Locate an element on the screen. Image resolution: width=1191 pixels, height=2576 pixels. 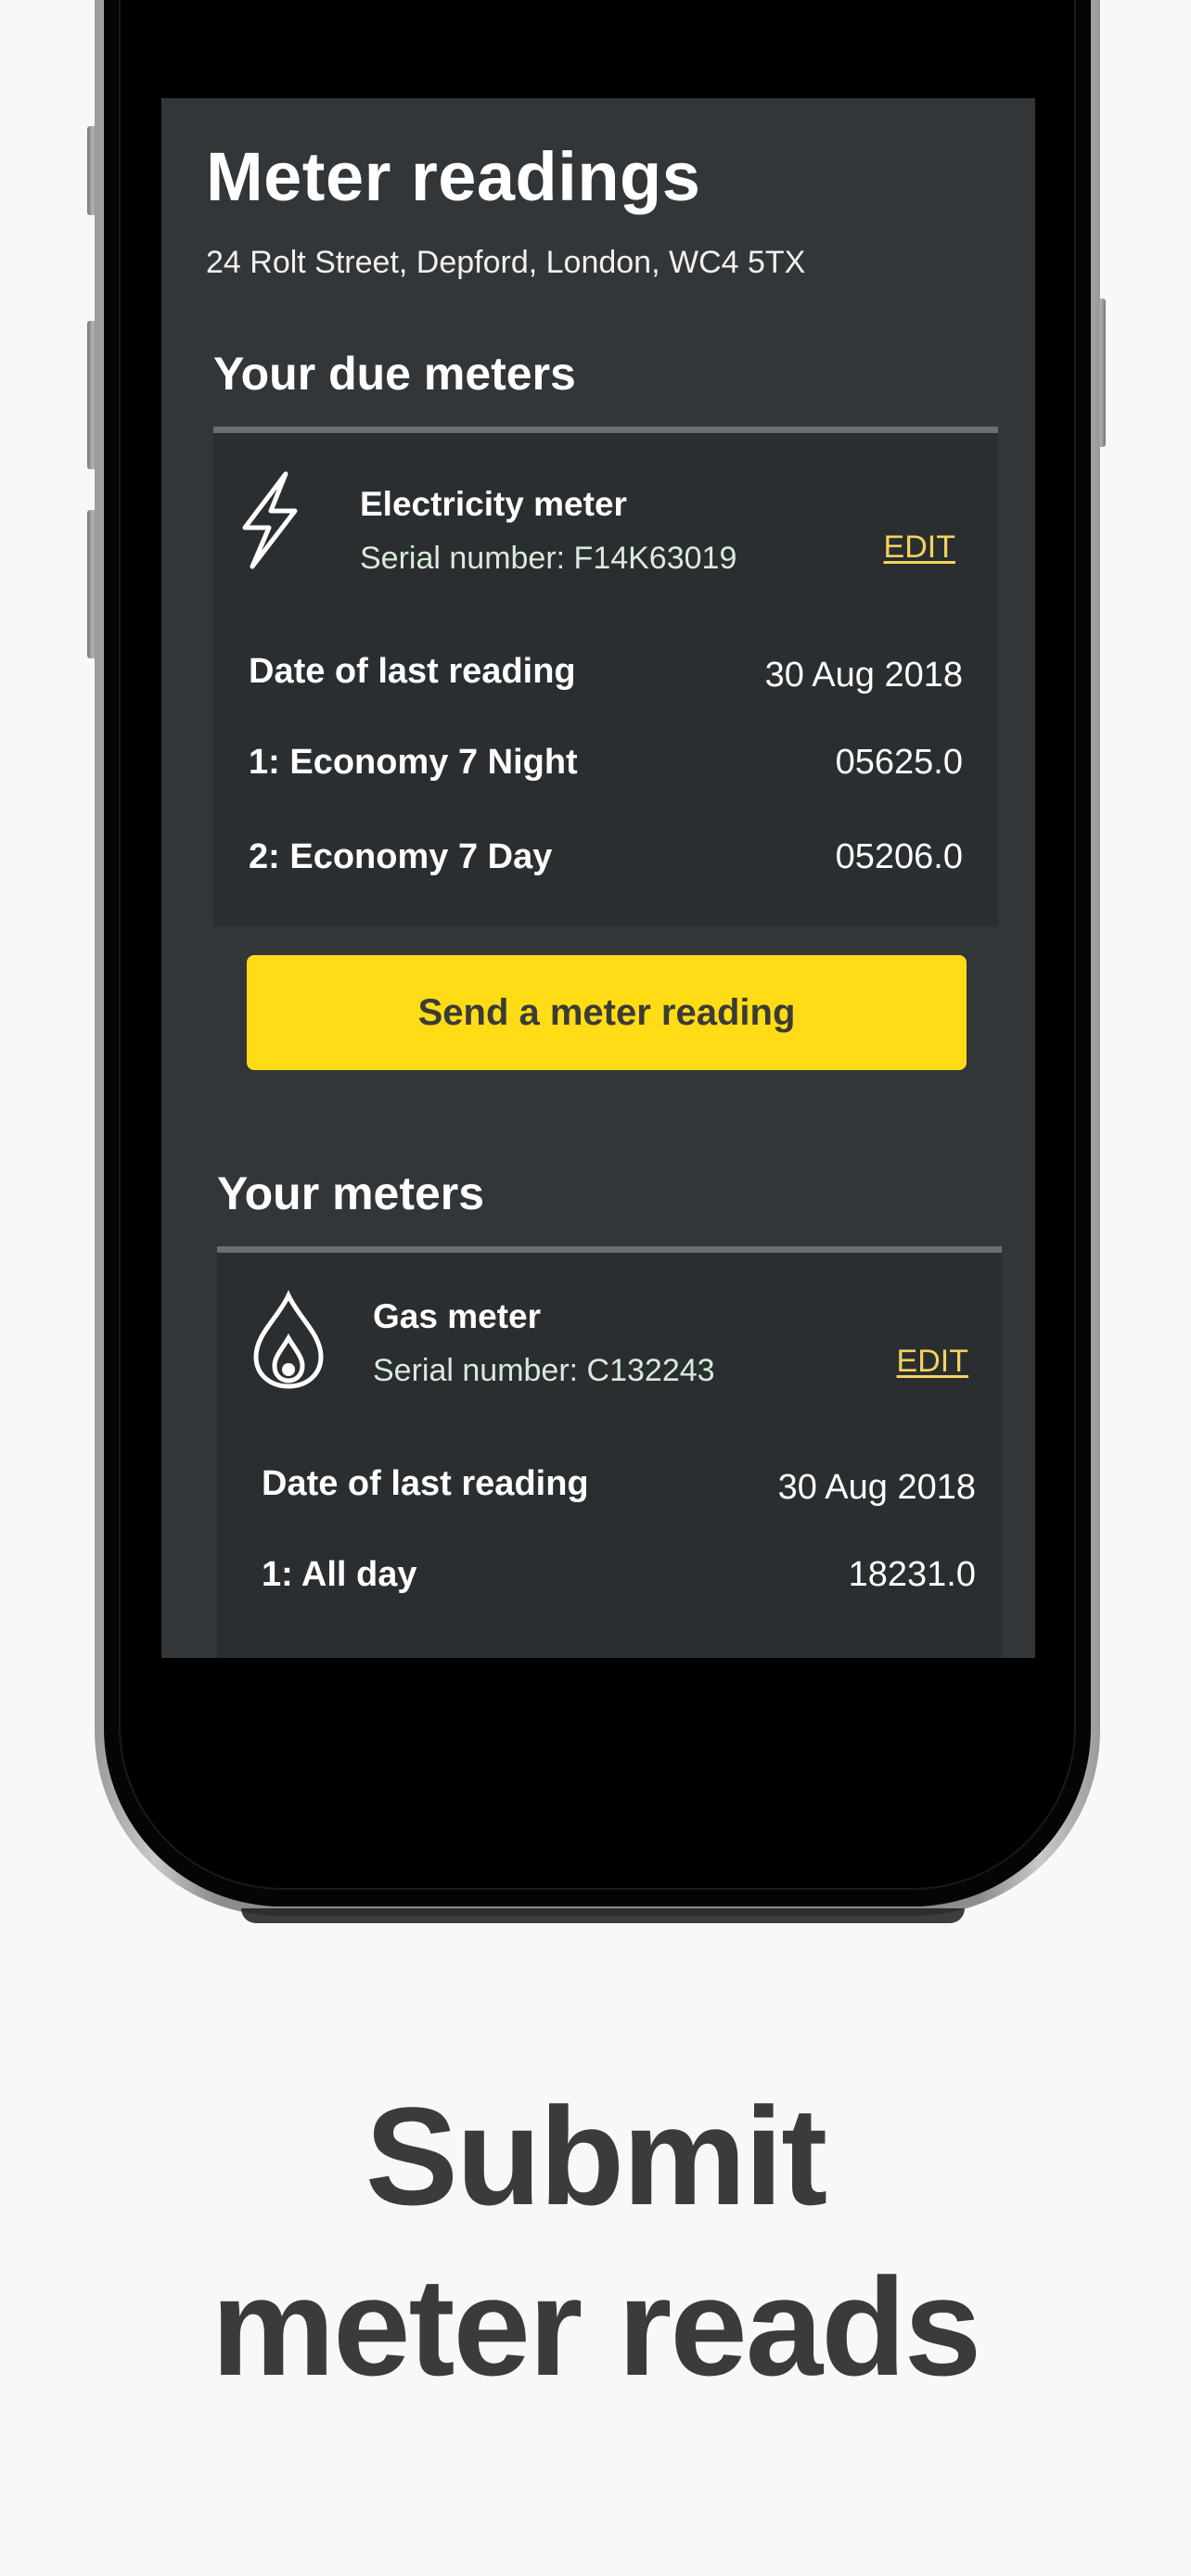
gas-flame-icon is located at coordinates (288, 1339).